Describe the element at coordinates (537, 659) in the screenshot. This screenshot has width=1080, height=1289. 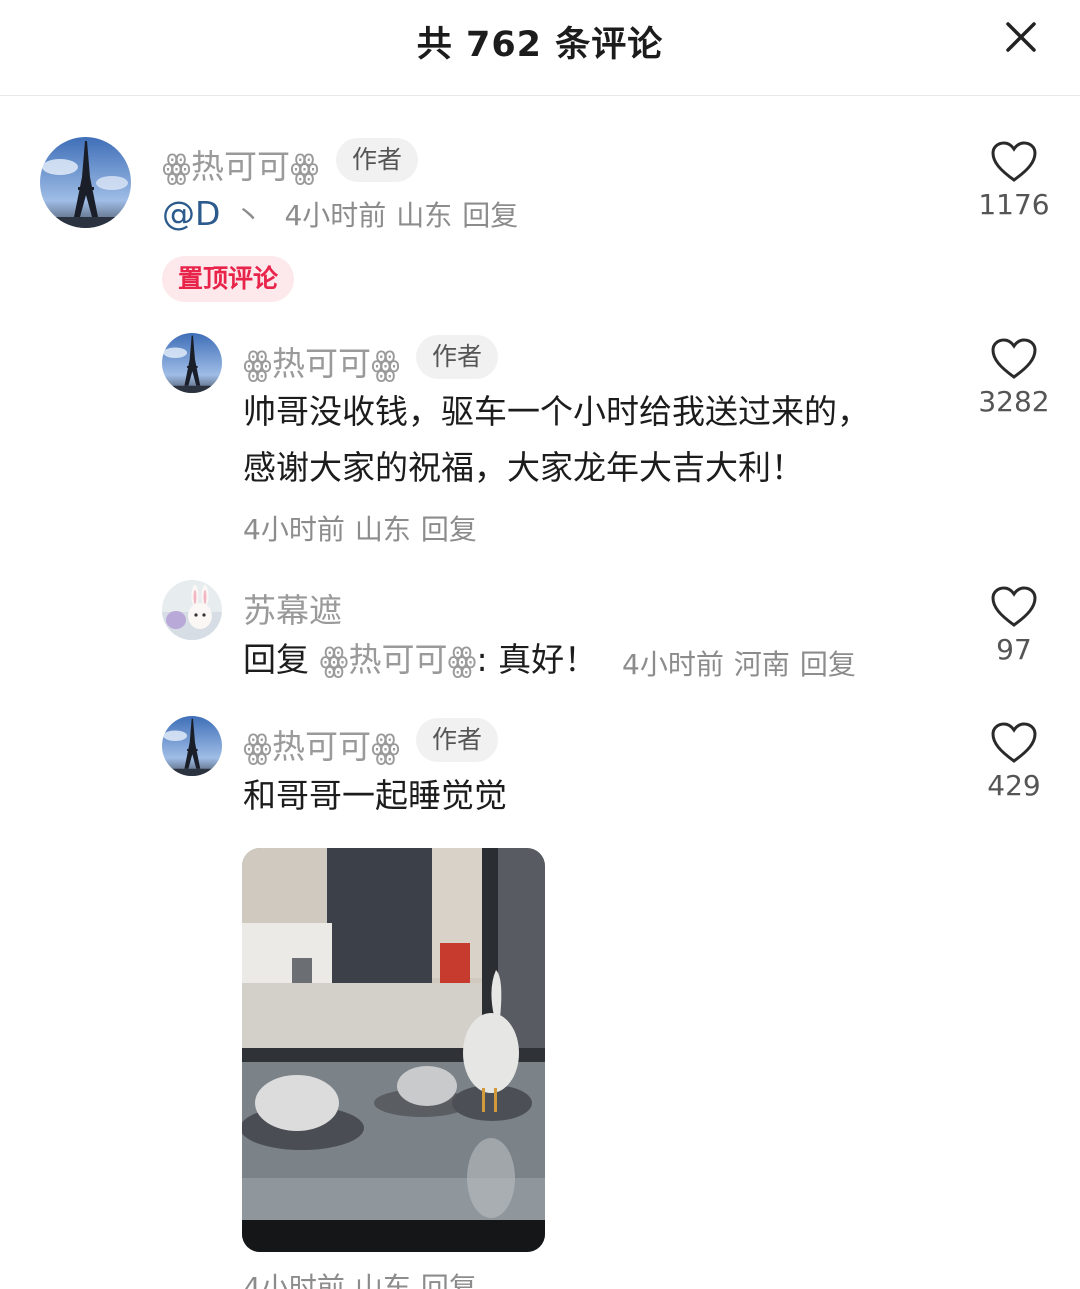
I see `reply-text: : 真好！` at that location.